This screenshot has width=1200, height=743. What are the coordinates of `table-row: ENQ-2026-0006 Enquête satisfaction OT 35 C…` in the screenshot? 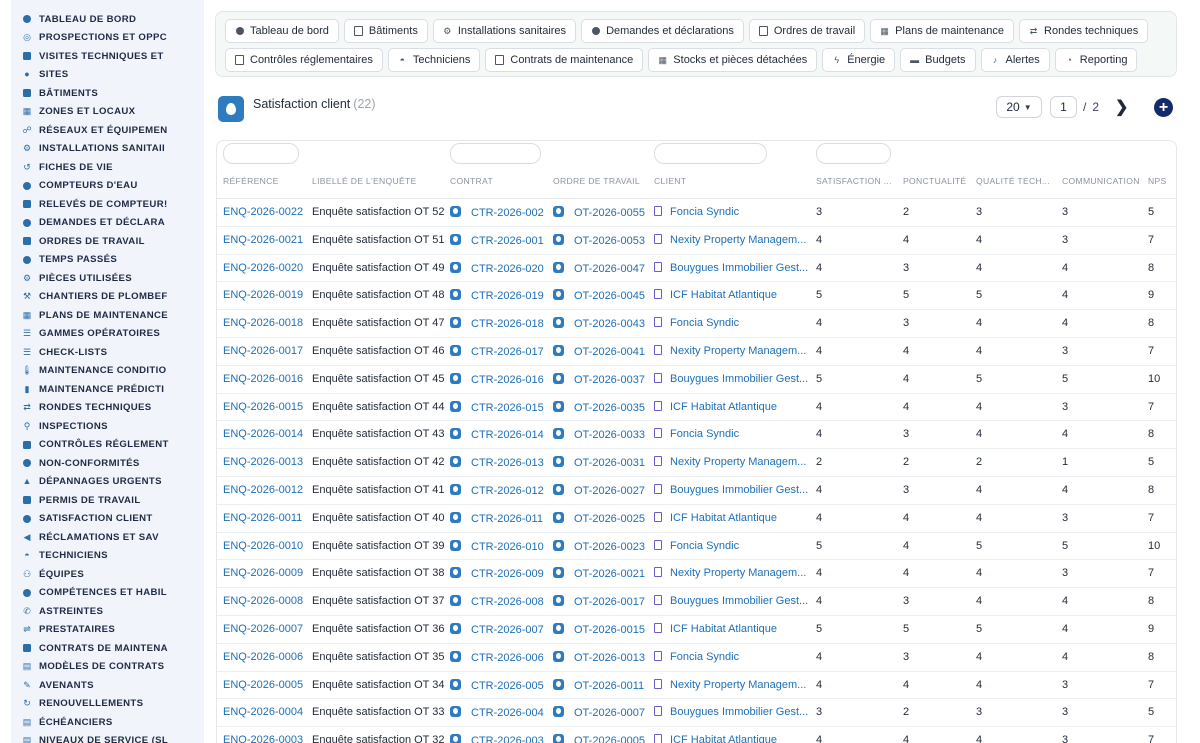 It's located at (696, 658).